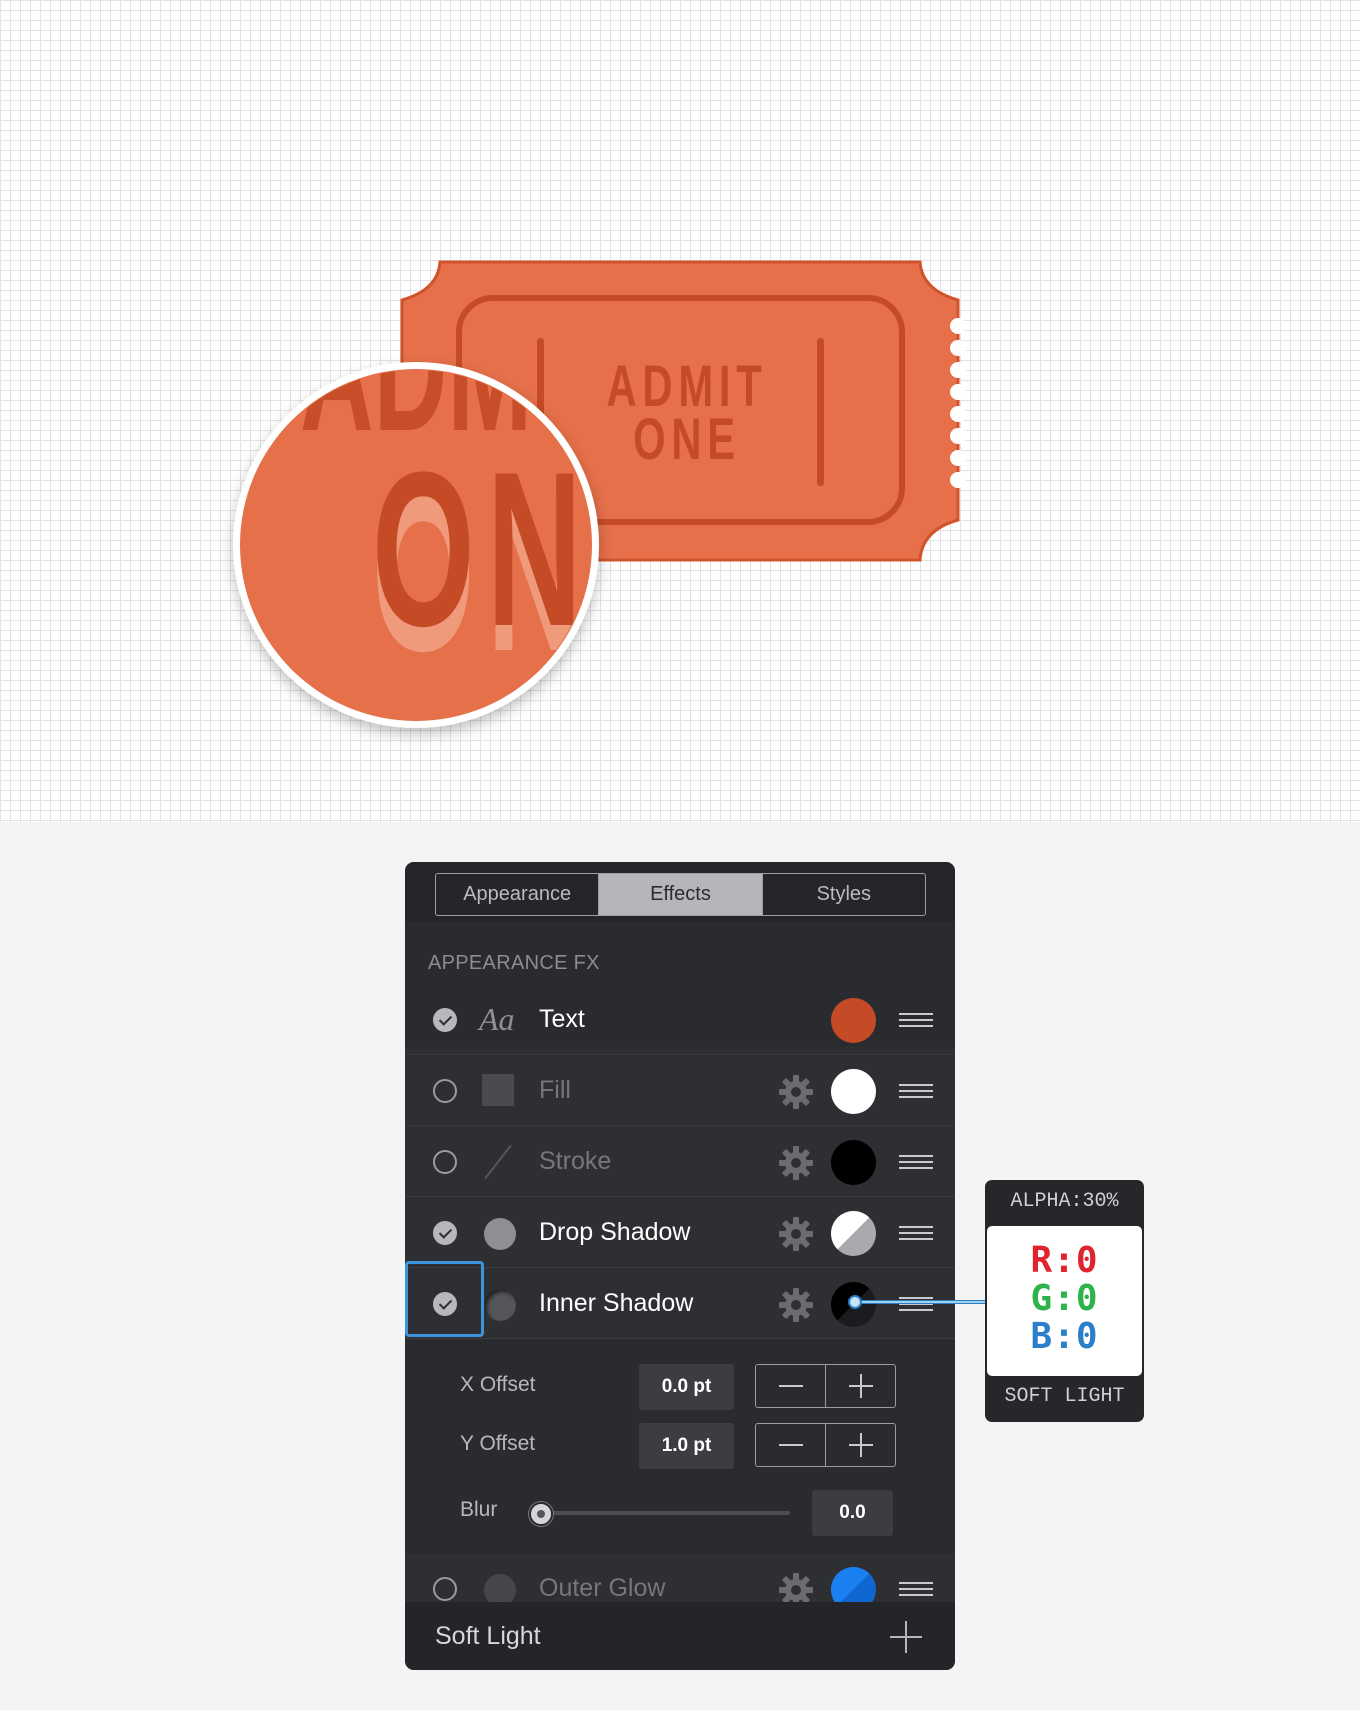 The image size is (1360, 1710). What do you see at coordinates (541, 1514) in the screenshot?
I see `blur-slider-handle` at bounding box center [541, 1514].